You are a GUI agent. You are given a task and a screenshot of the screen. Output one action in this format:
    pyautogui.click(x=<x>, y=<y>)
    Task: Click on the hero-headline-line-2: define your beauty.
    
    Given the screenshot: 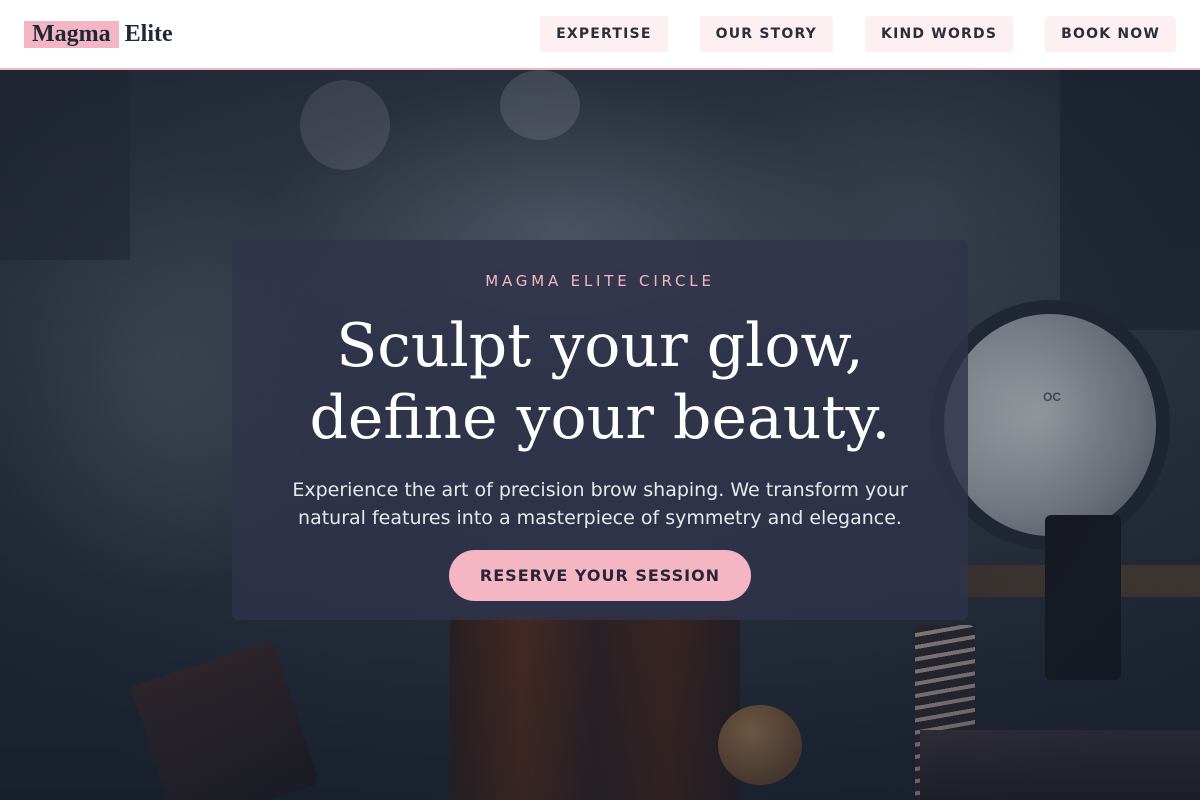 What is the action you would take?
    pyautogui.click(x=600, y=418)
    